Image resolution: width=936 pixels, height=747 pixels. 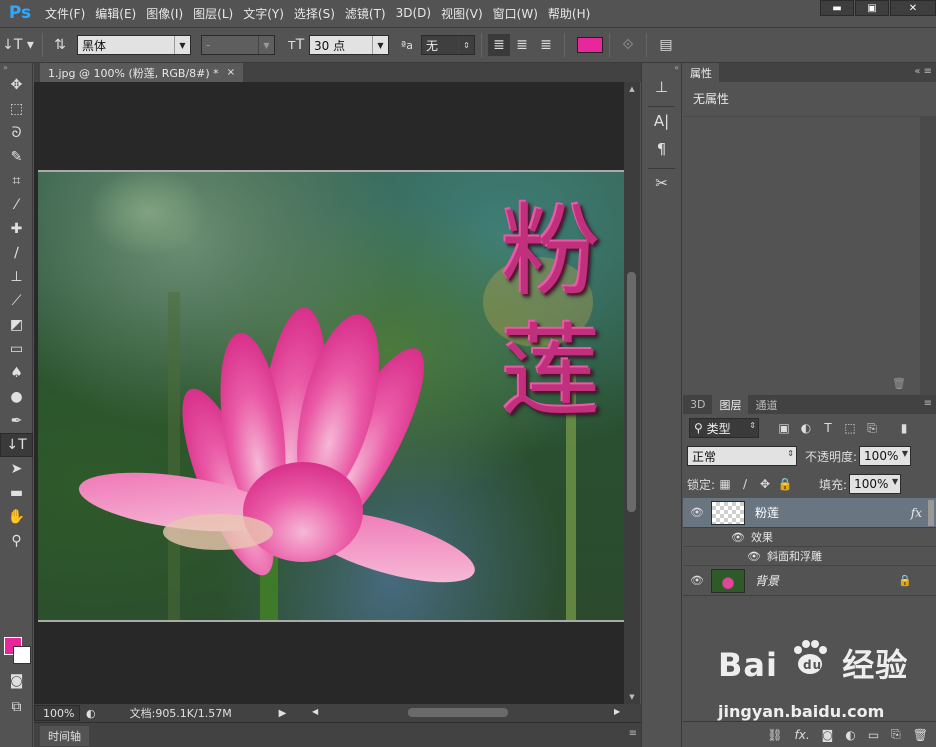 What do you see at coordinates (283, 713) in the screenshot?
I see `status-menu-arrow-icon: ▶` at bounding box center [283, 713].